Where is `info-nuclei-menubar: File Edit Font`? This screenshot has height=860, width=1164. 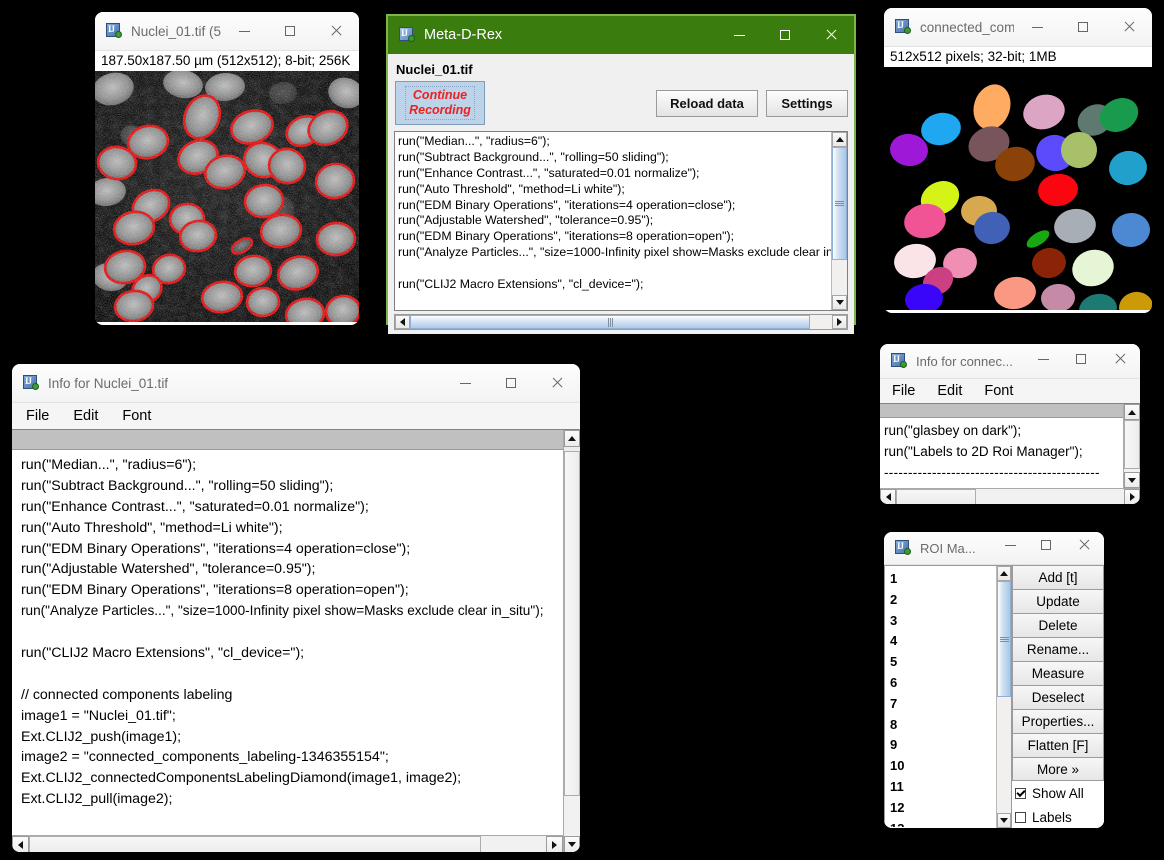 info-nuclei-menubar: File Edit Font is located at coordinates (296, 416).